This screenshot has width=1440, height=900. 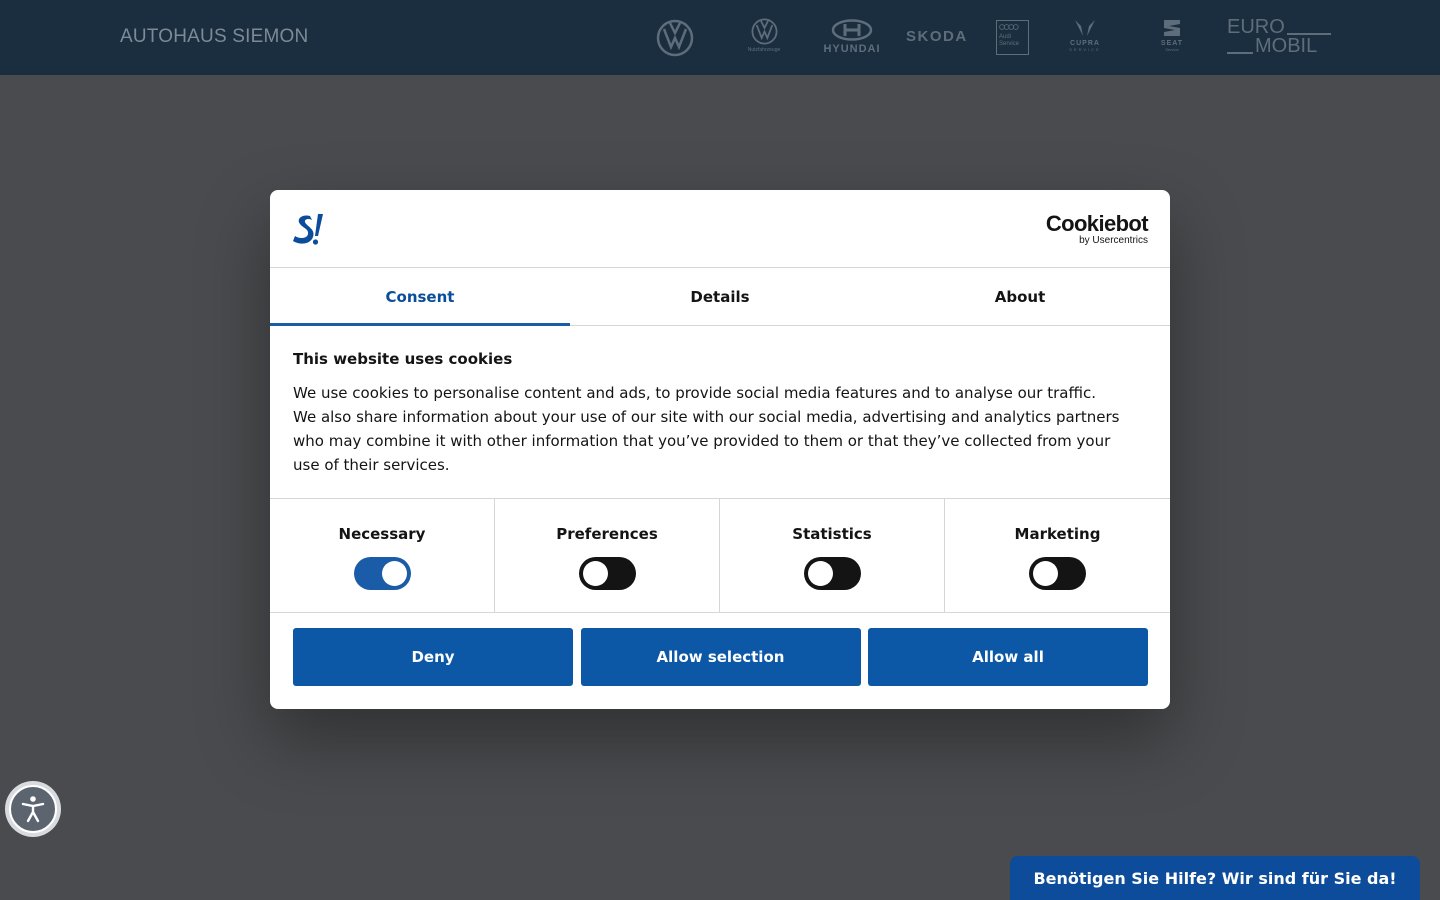 I want to click on accessibility-button-inner, so click(x=33, y=809).